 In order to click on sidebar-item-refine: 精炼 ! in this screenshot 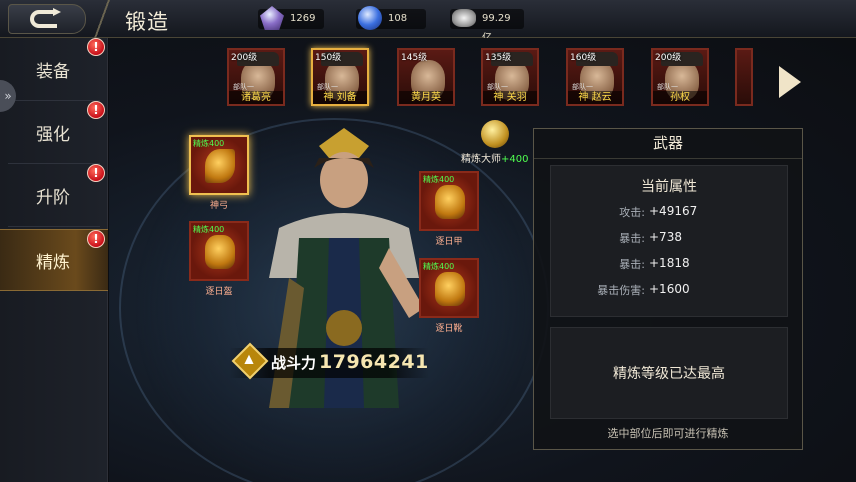, I will do `click(54, 260)`.